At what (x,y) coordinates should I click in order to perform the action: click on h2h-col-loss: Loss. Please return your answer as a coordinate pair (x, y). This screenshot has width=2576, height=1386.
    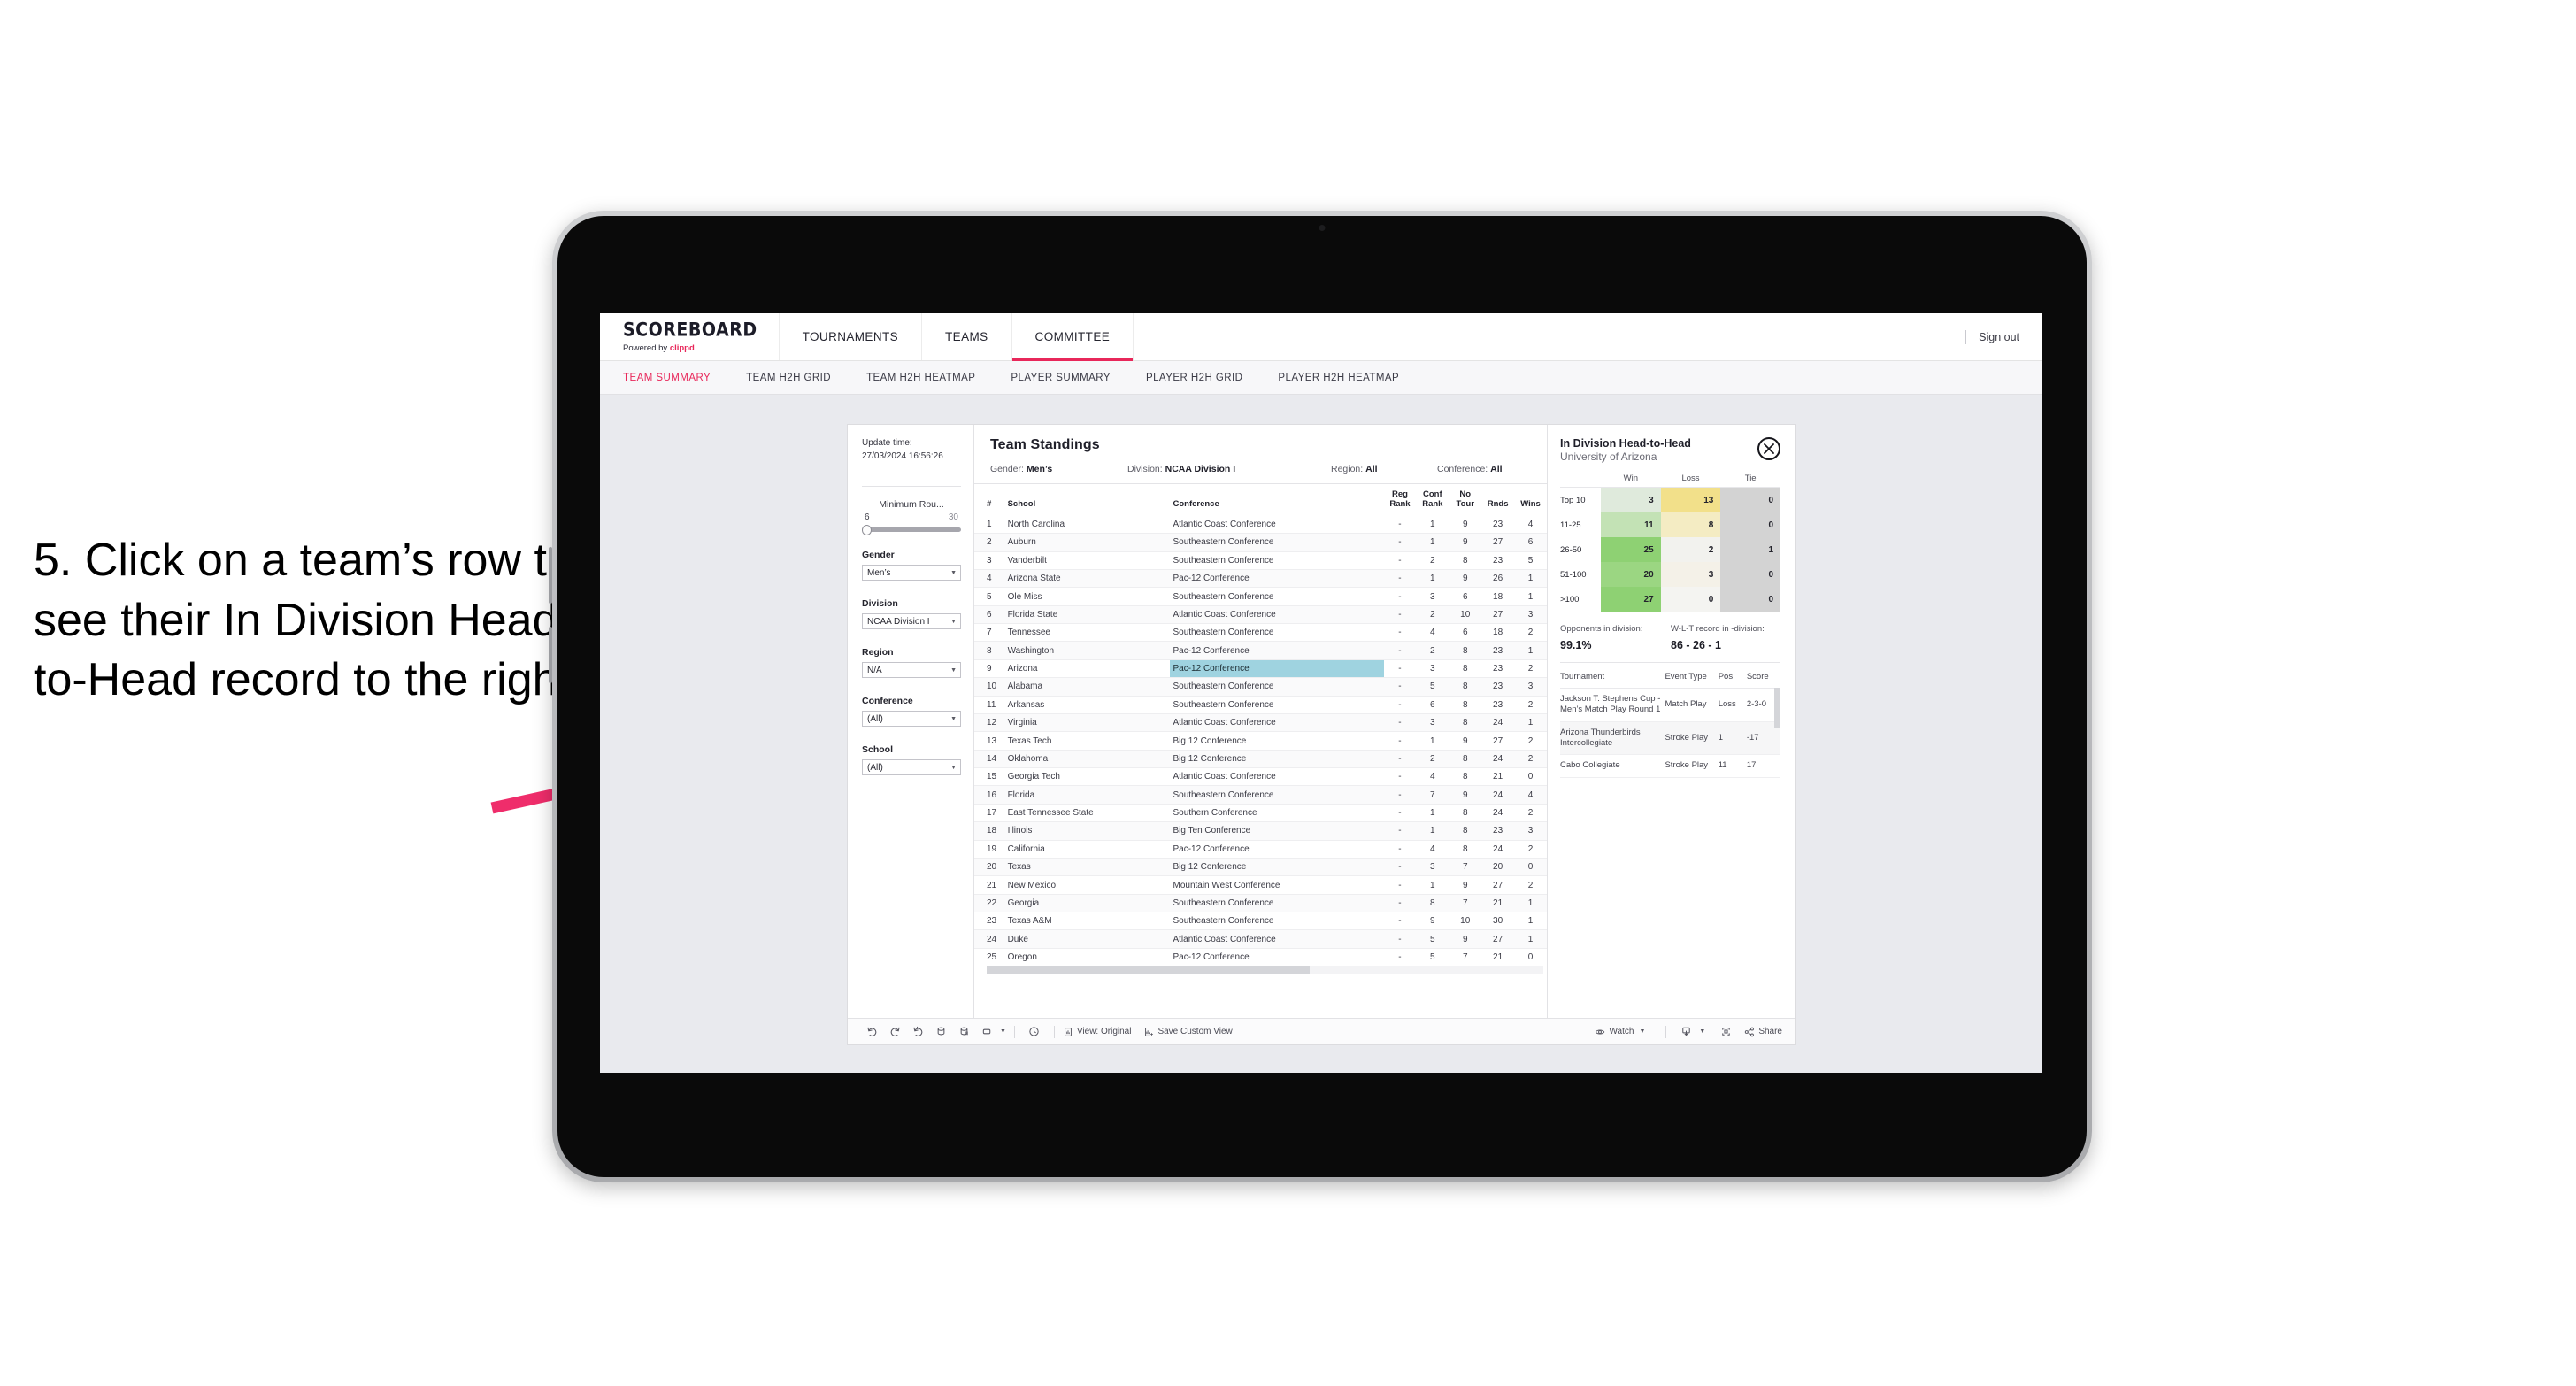
    Looking at the image, I should click on (1690, 478).